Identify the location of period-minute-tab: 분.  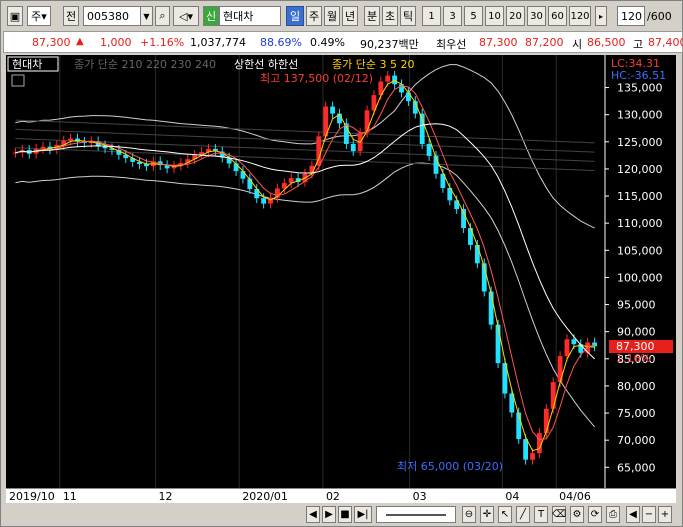
(372, 16).